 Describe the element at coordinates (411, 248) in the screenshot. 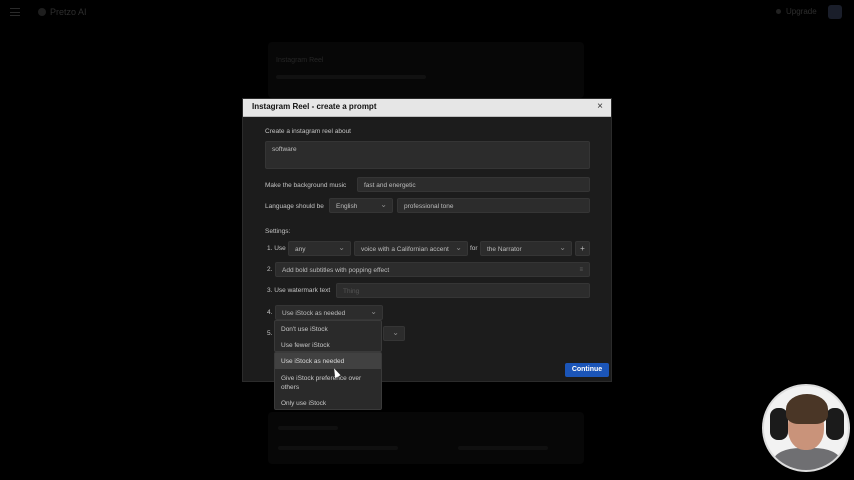

I see `voice-accent-select: voice with a Californian accent` at that location.